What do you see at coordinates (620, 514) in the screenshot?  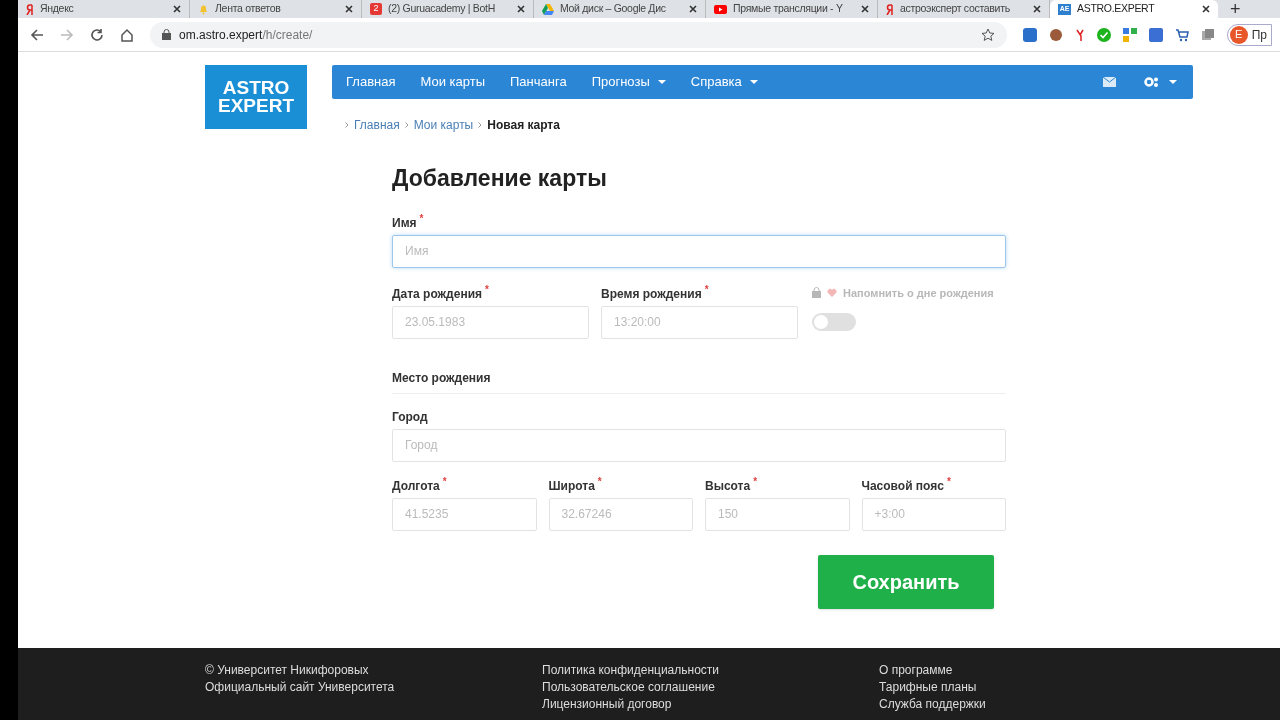 I see `input-field: 32.67246` at bounding box center [620, 514].